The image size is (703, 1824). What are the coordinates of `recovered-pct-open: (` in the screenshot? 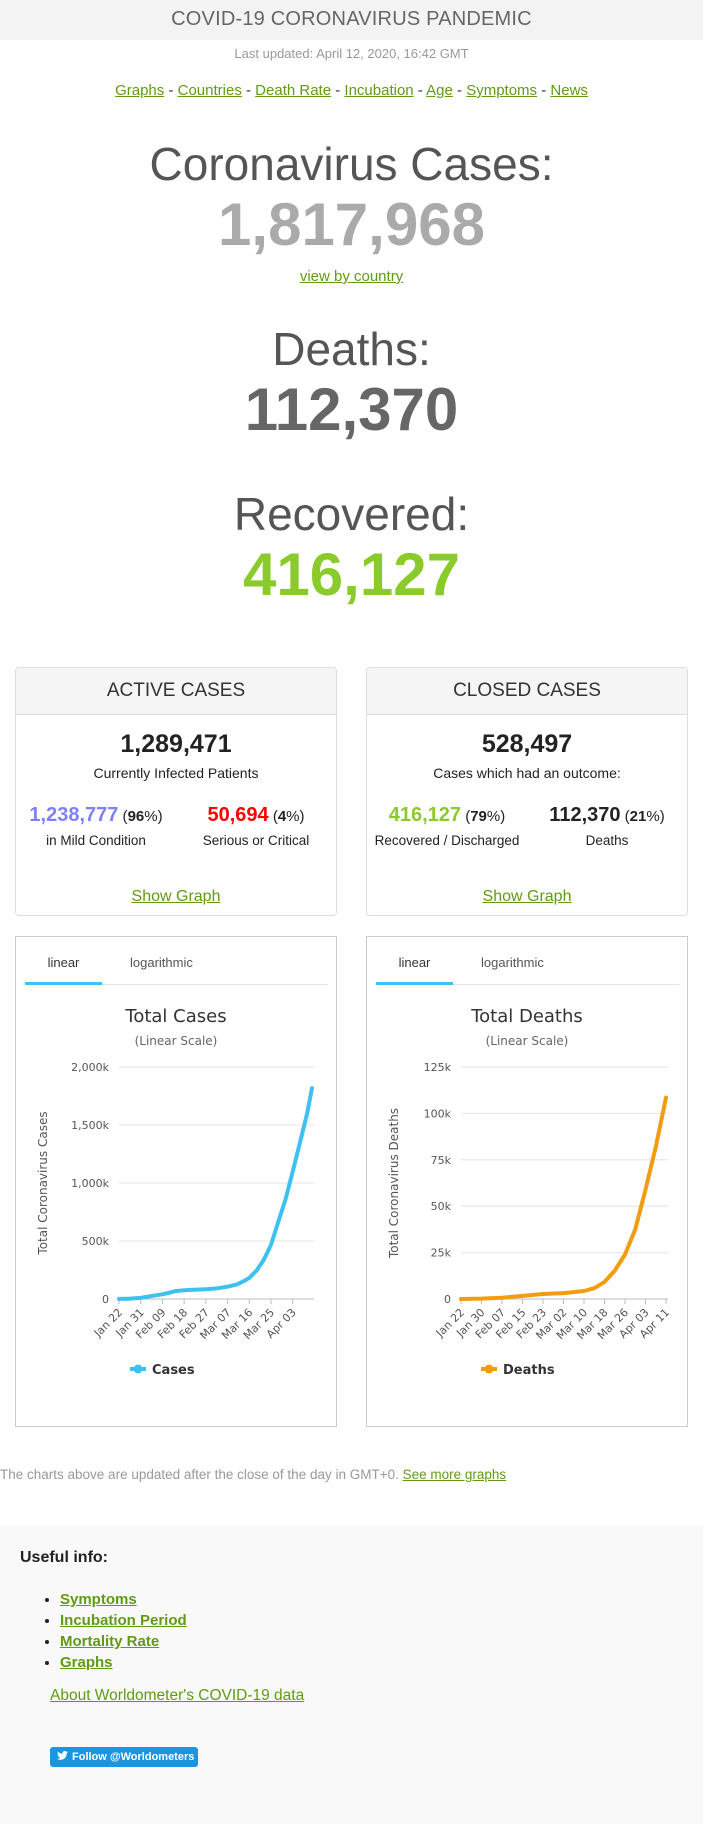 It's located at (466, 816).